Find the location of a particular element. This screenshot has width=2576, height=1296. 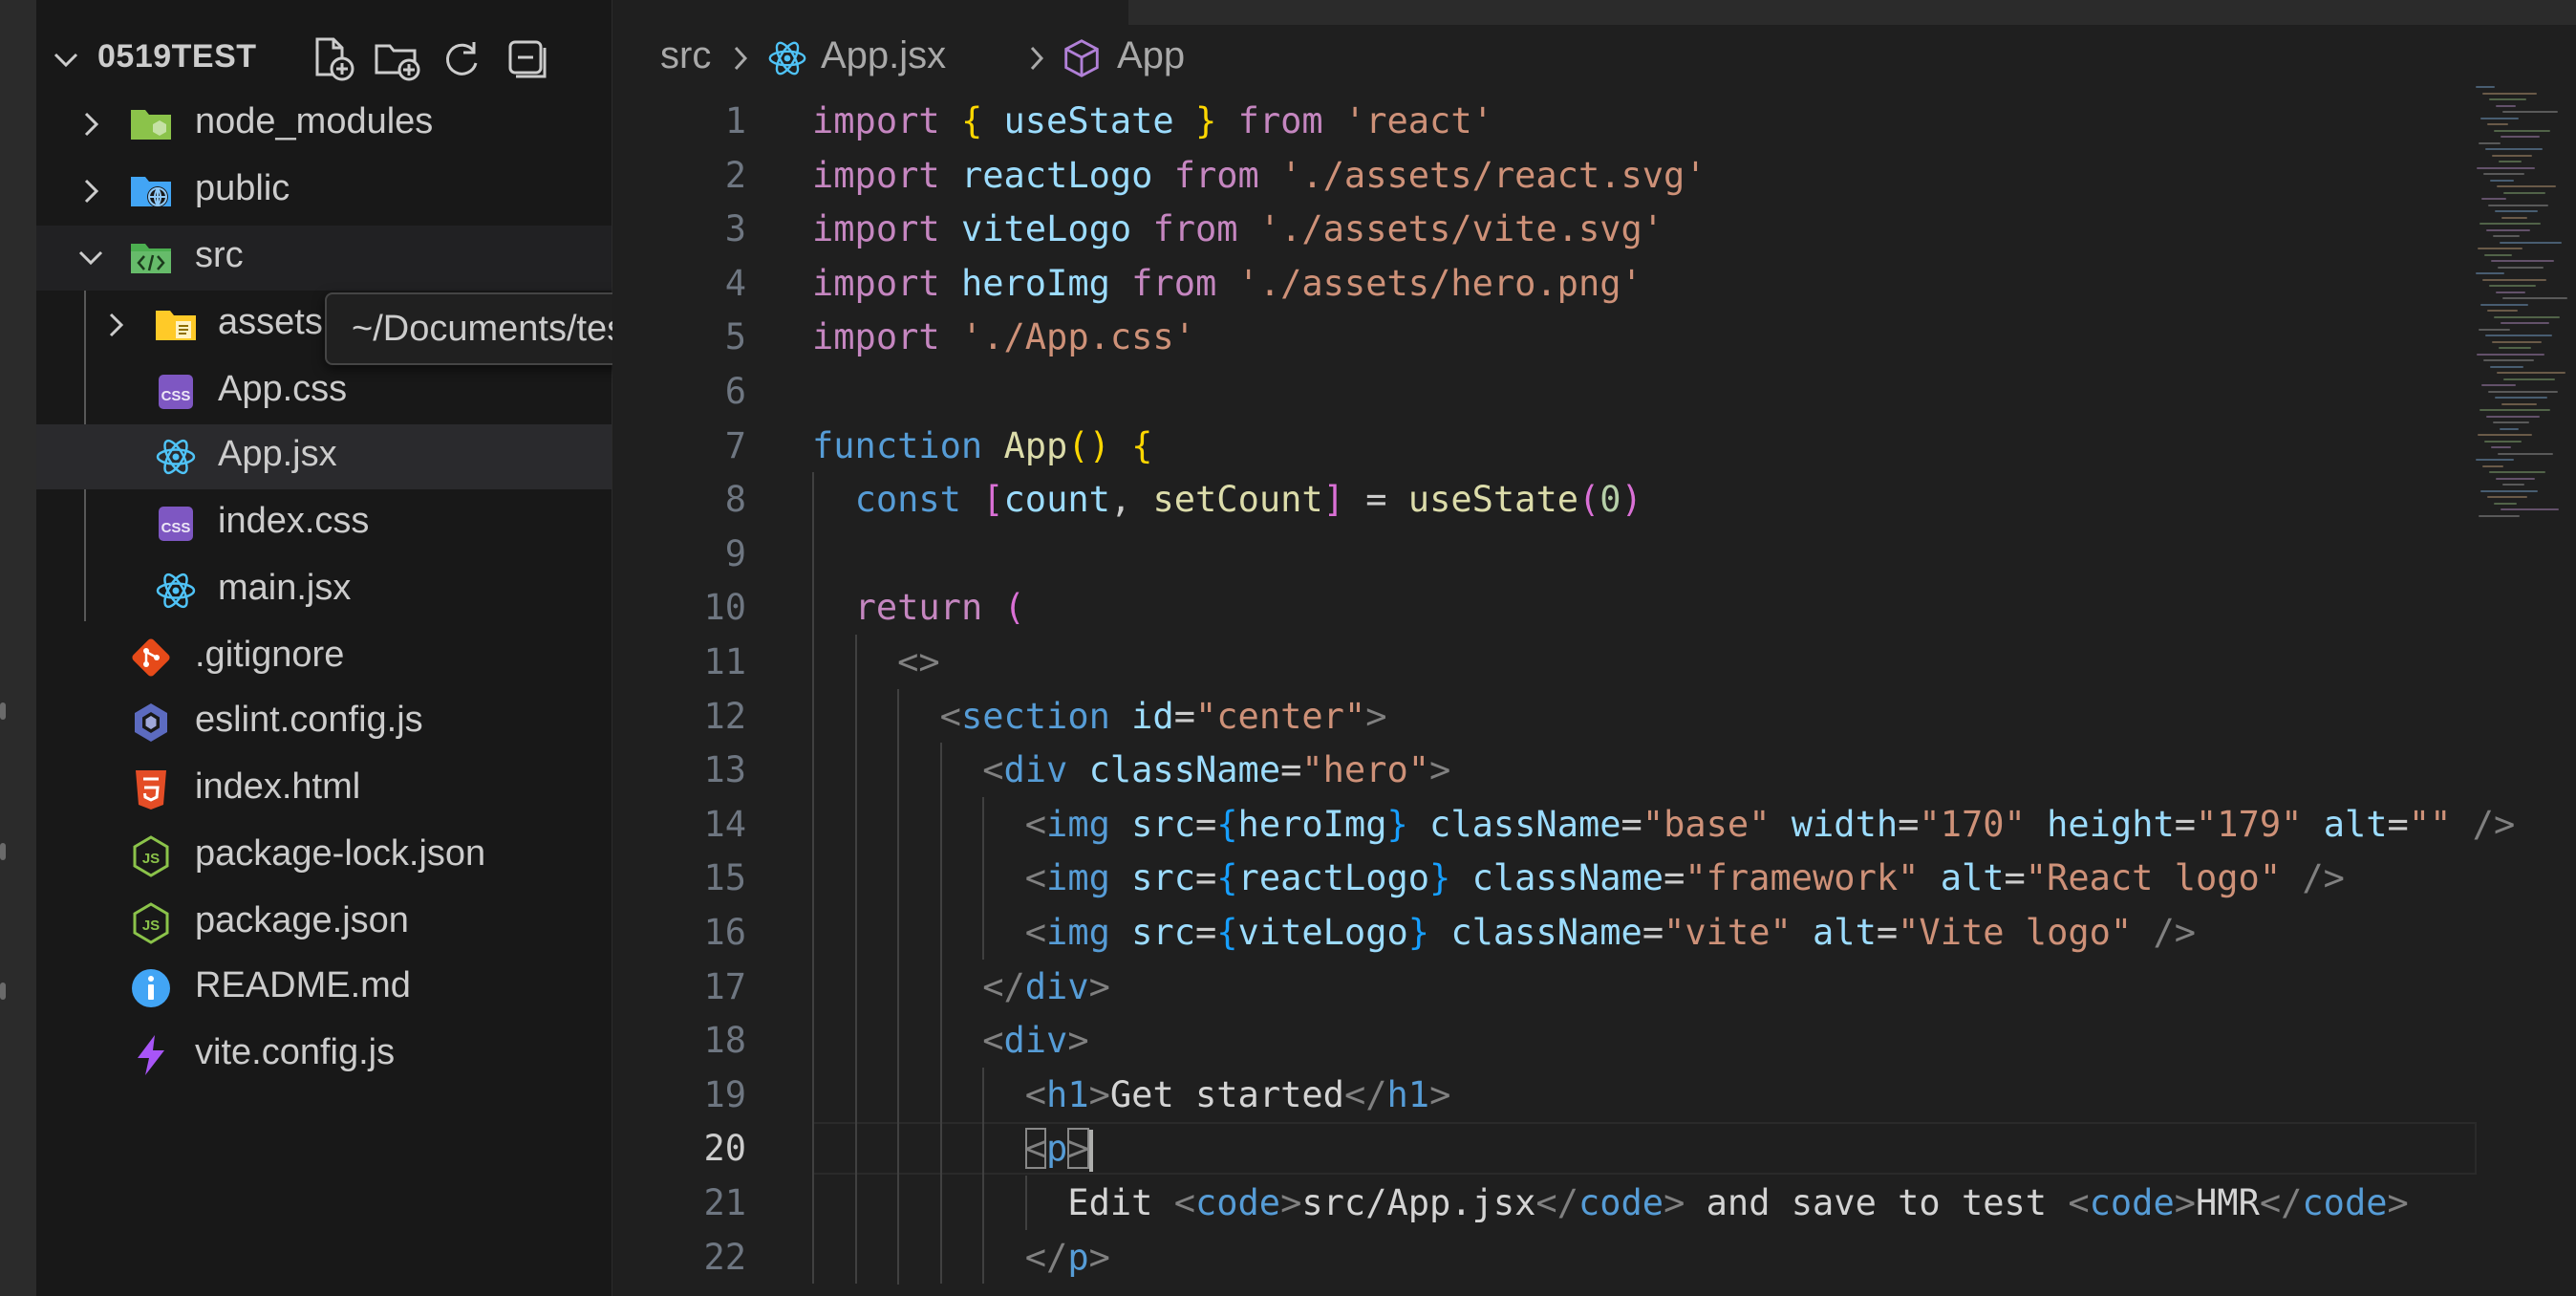

tree-item-index-css: CSS index.css is located at coordinates (324, 523).